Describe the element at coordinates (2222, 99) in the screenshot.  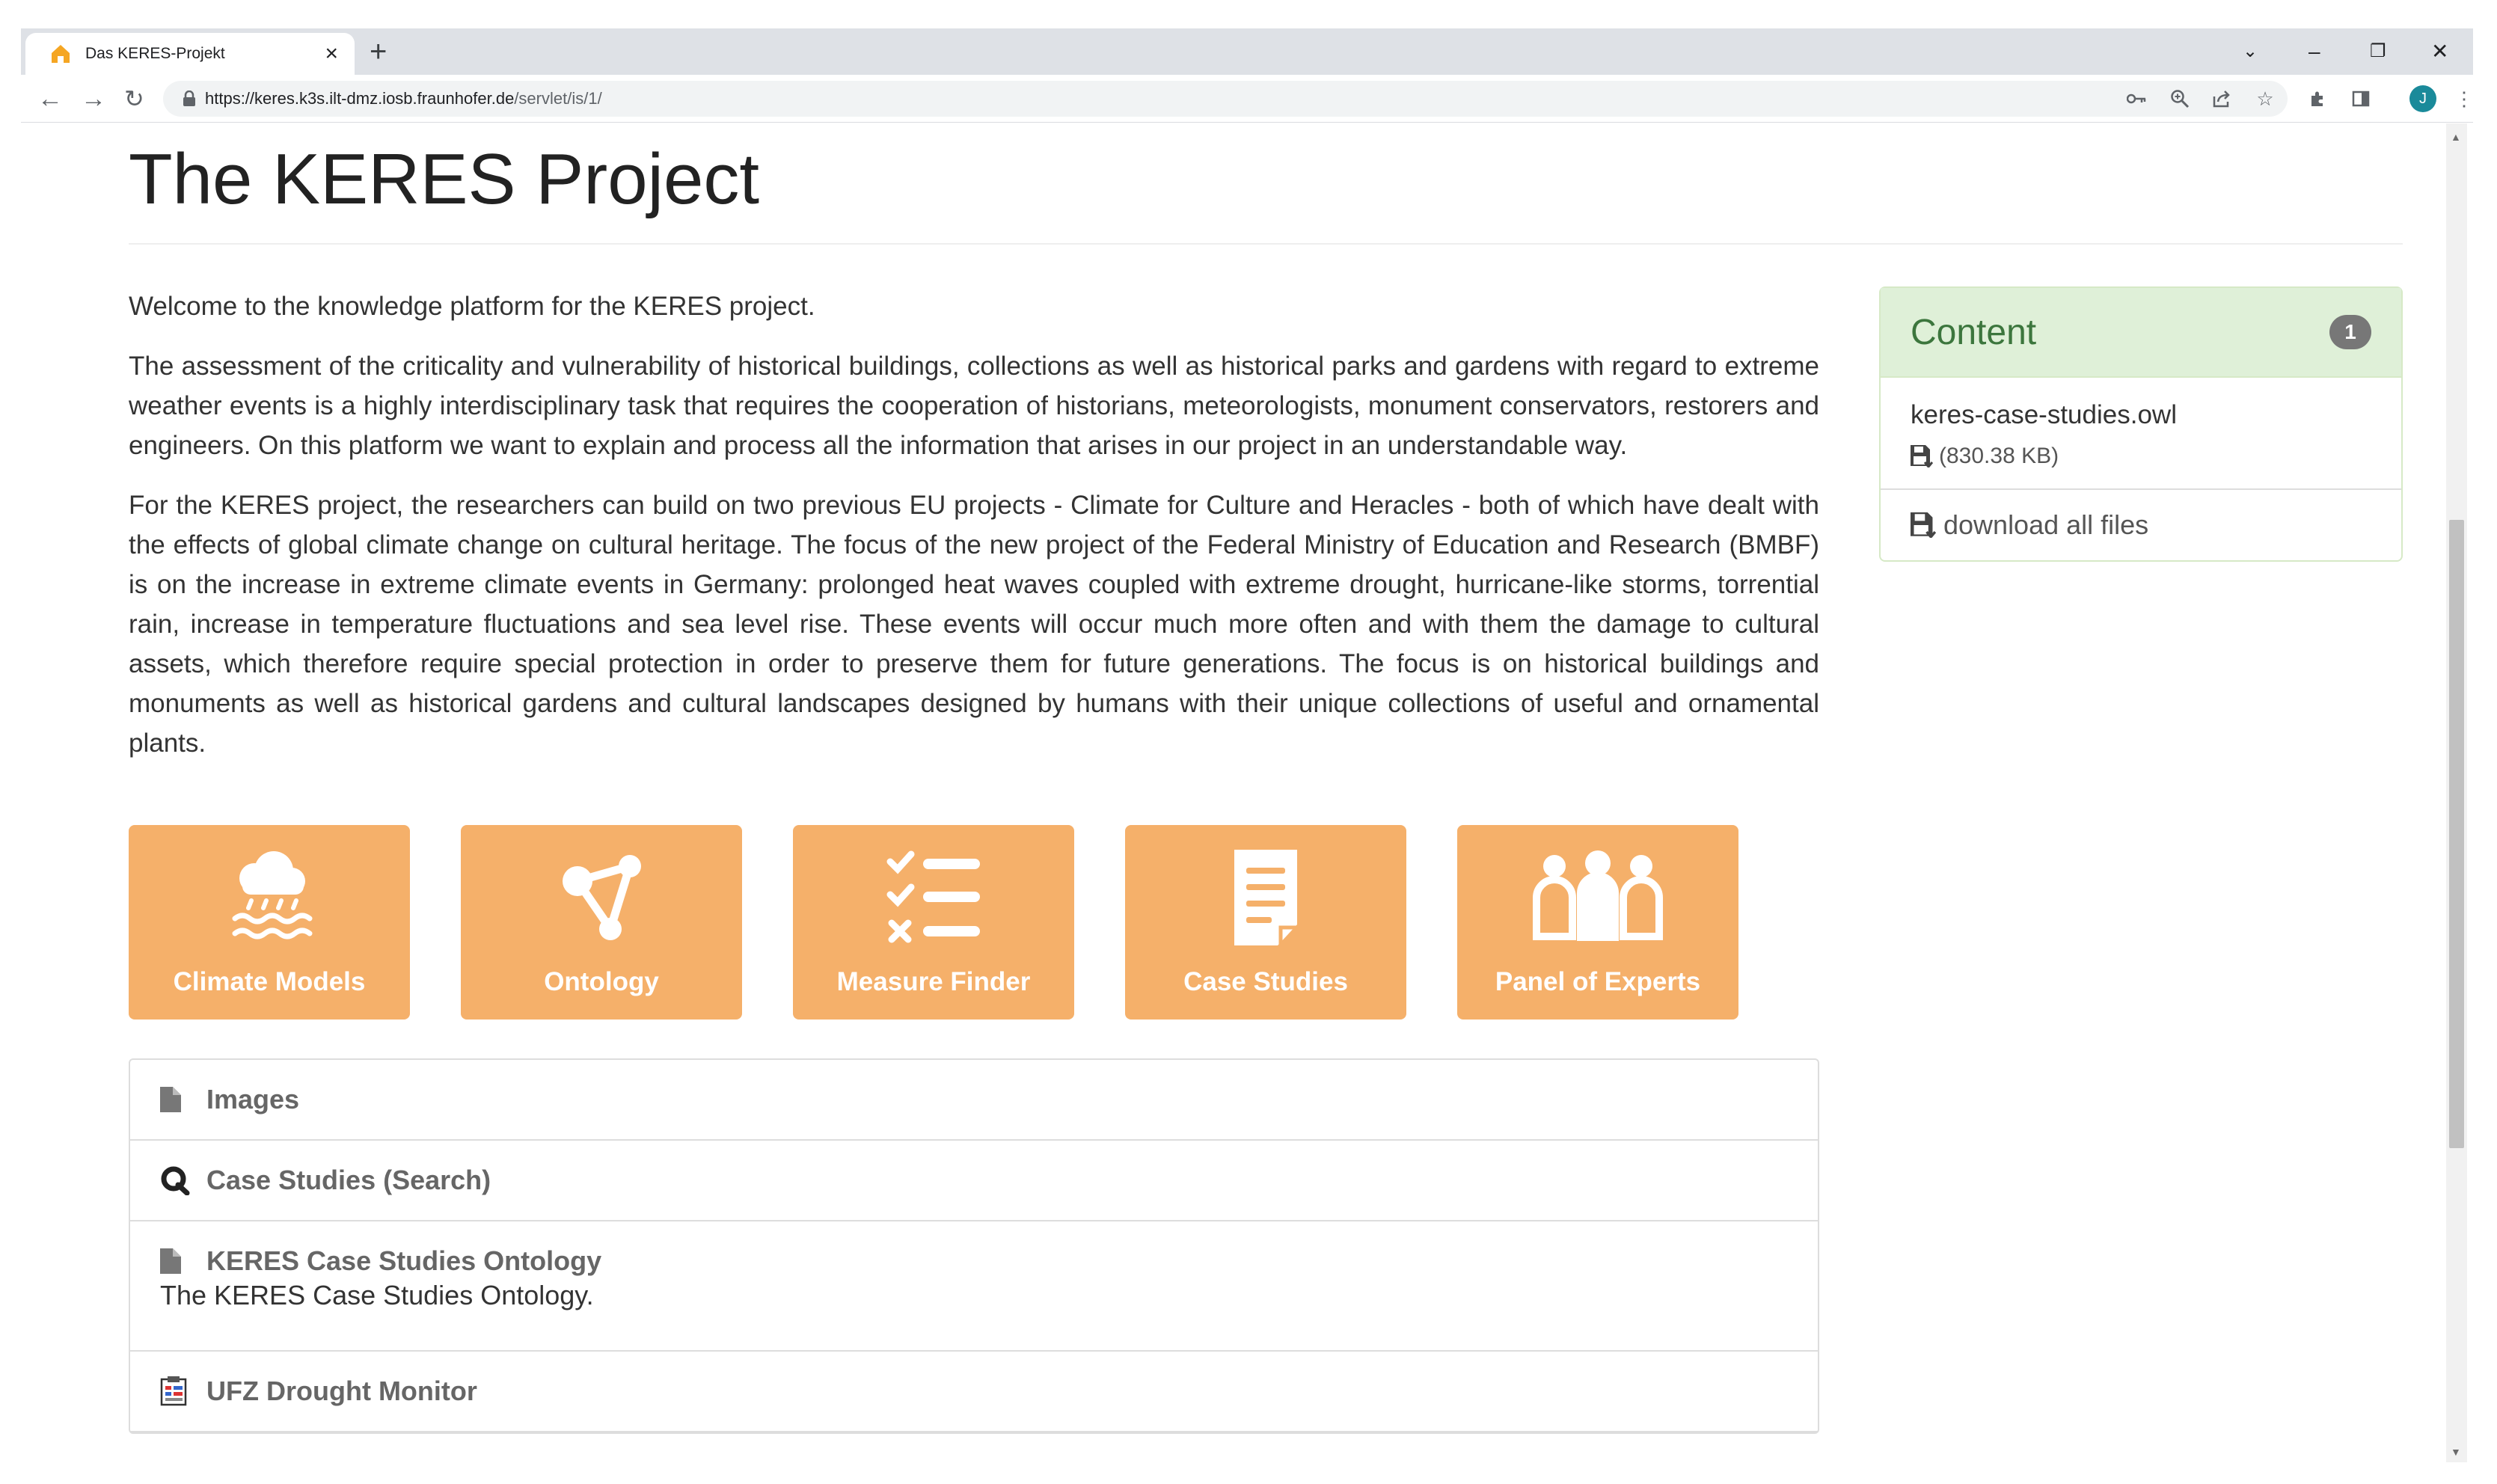
I see `share-icon` at that location.